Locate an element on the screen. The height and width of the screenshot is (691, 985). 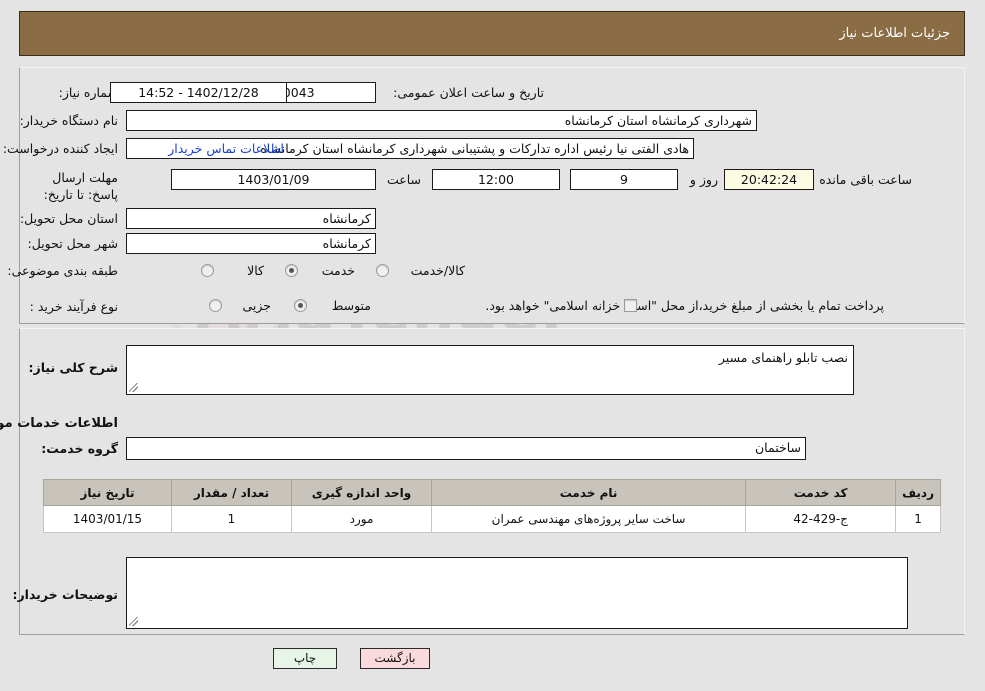
announce-datetime-label: تاریخ و ساعت اعلان عمومی: is located at coordinates (469, 92).